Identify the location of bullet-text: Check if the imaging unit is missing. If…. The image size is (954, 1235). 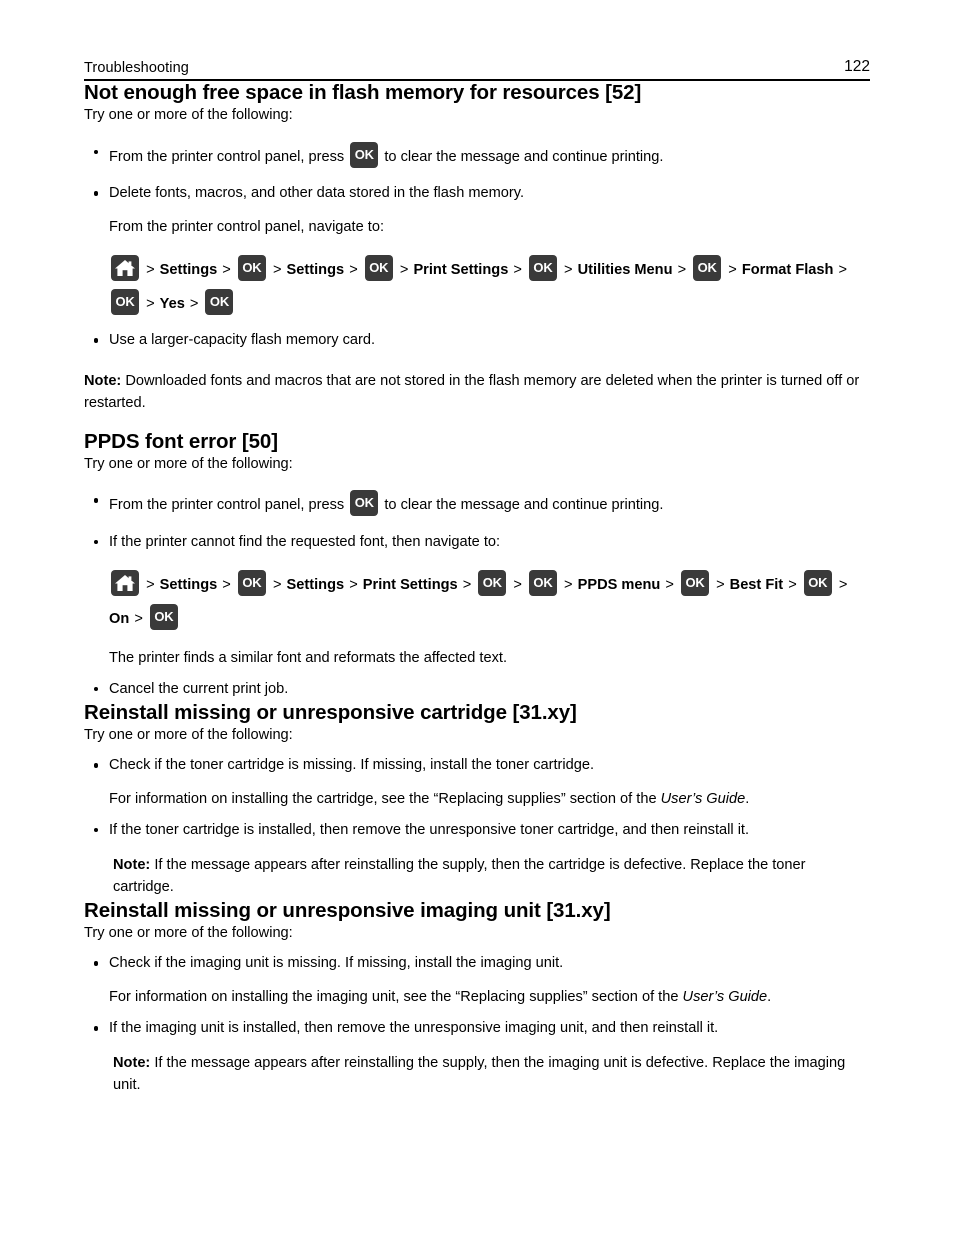
(336, 963).